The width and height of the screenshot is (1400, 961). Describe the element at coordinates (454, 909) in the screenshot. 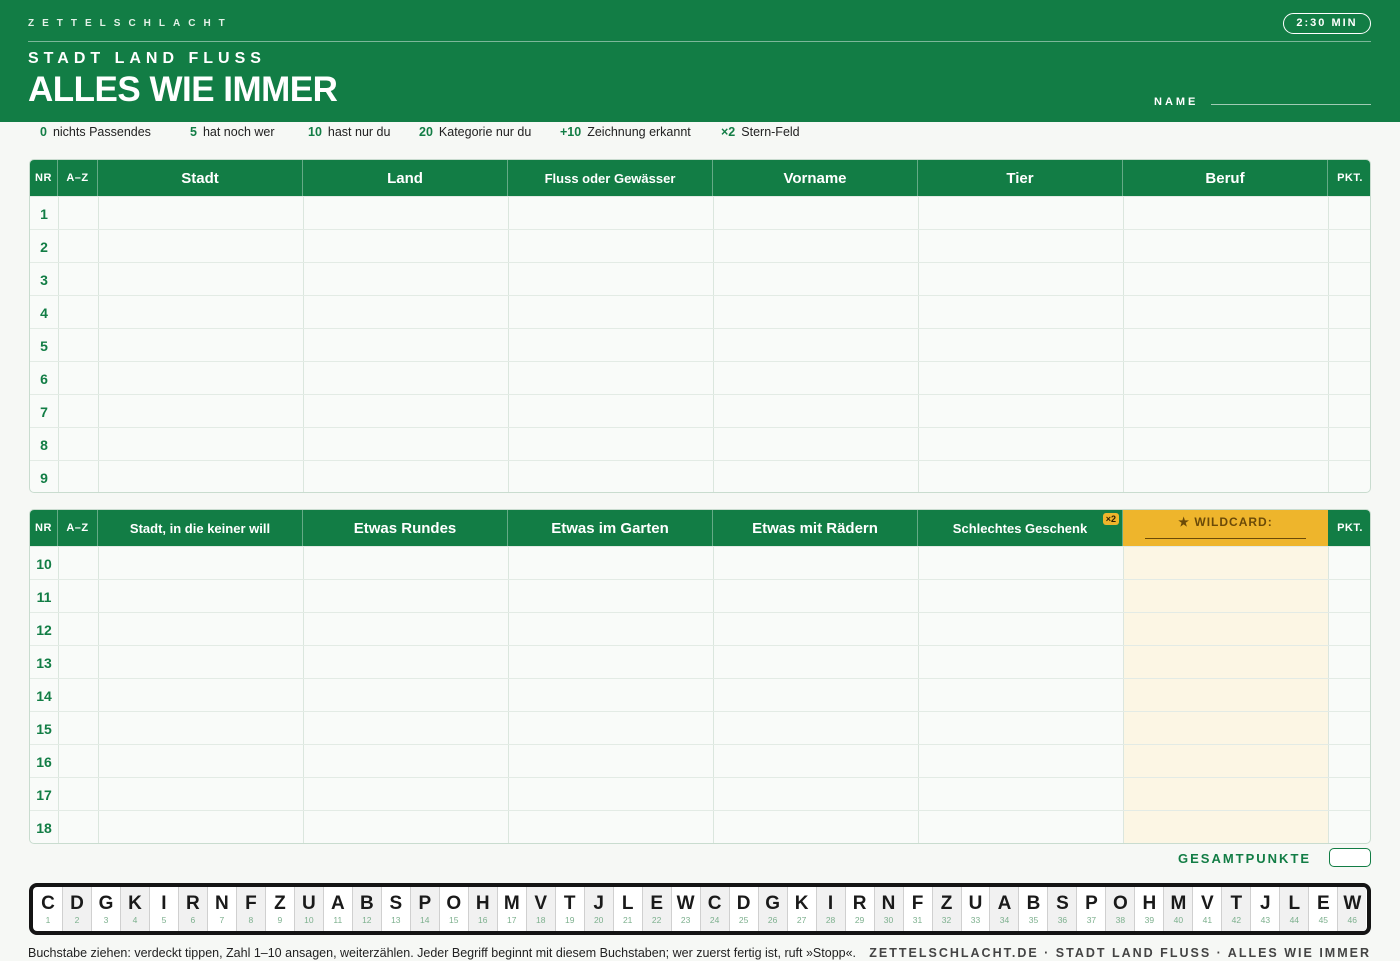

I see `letter-cell: O 15` at that location.